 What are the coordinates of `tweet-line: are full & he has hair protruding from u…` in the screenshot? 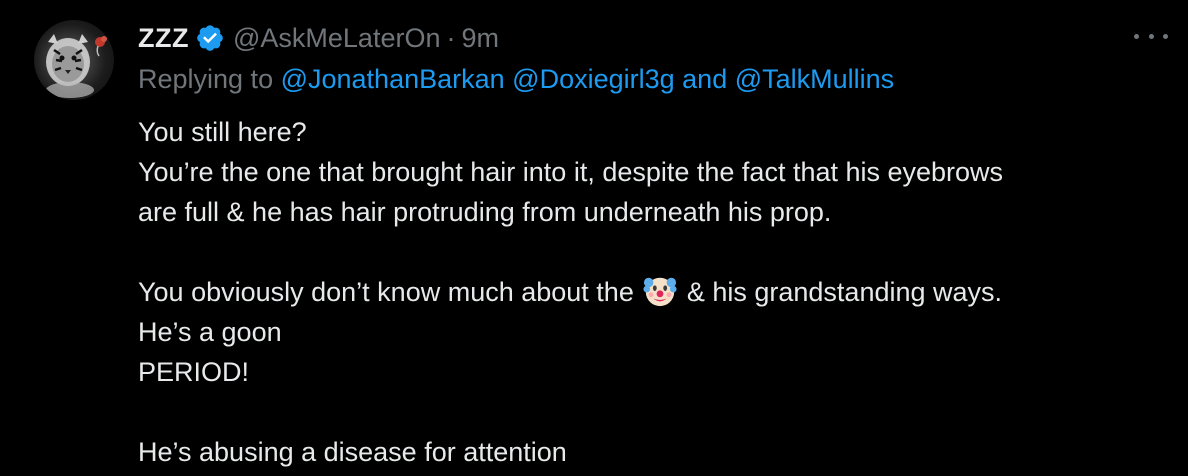 It's located at (485, 212).